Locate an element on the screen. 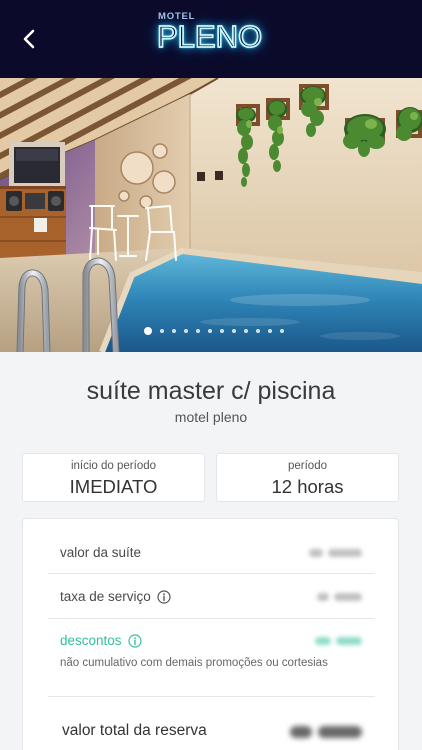 The width and height of the screenshot is (422, 750). suite-value-blurred is located at coordinates (335, 553).